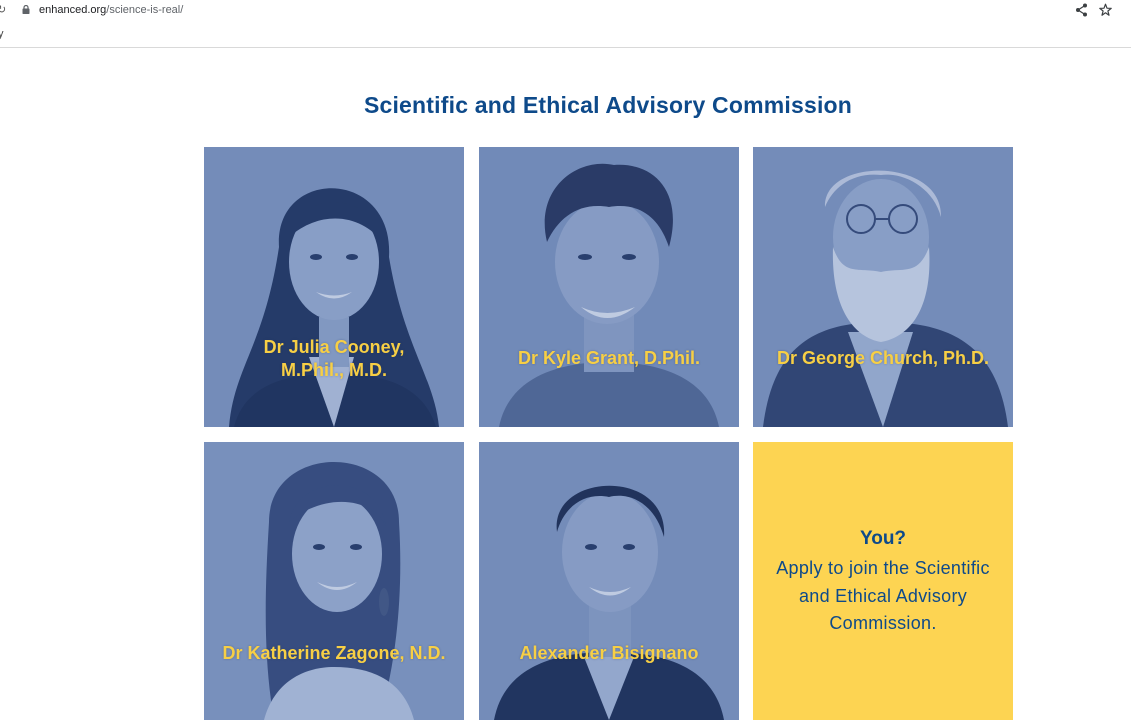 This screenshot has height=720, width=1131. What do you see at coordinates (334, 359) in the screenshot?
I see `member-name: Dr Julia Cooney, M.Phil., M.D.` at bounding box center [334, 359].